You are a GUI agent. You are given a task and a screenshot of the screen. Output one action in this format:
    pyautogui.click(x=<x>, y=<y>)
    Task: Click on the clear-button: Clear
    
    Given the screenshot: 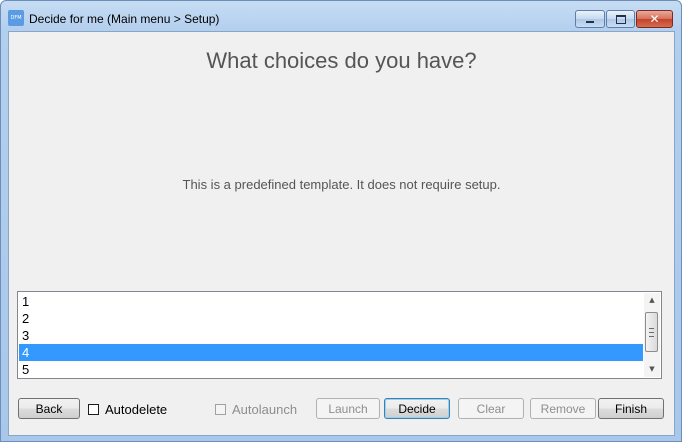 What is the action you would take?
    pyautogui.click(x=491, y=408)
    